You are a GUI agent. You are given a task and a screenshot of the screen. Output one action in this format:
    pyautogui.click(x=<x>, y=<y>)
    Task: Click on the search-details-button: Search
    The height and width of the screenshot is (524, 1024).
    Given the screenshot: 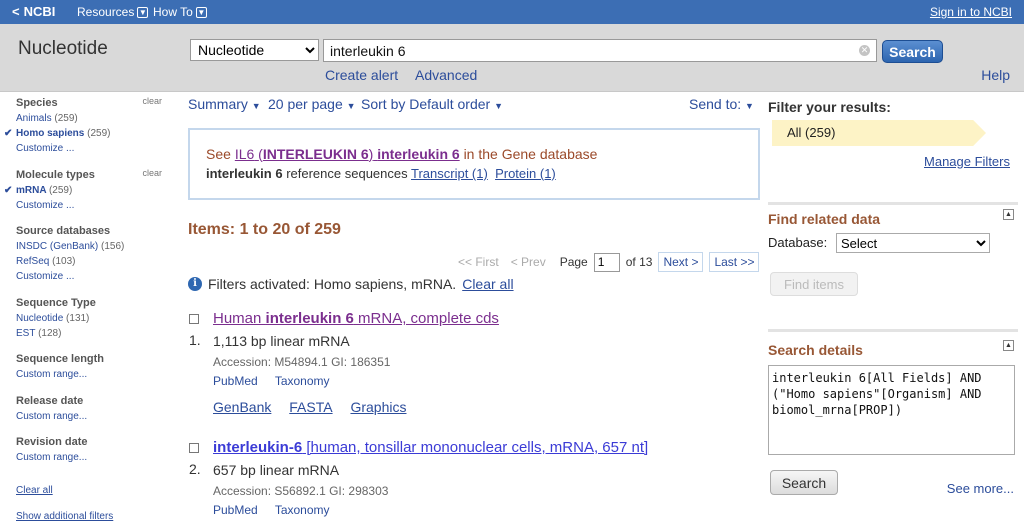 What is the action you would take?
    pyautogui.click(x=804, y=482)
    